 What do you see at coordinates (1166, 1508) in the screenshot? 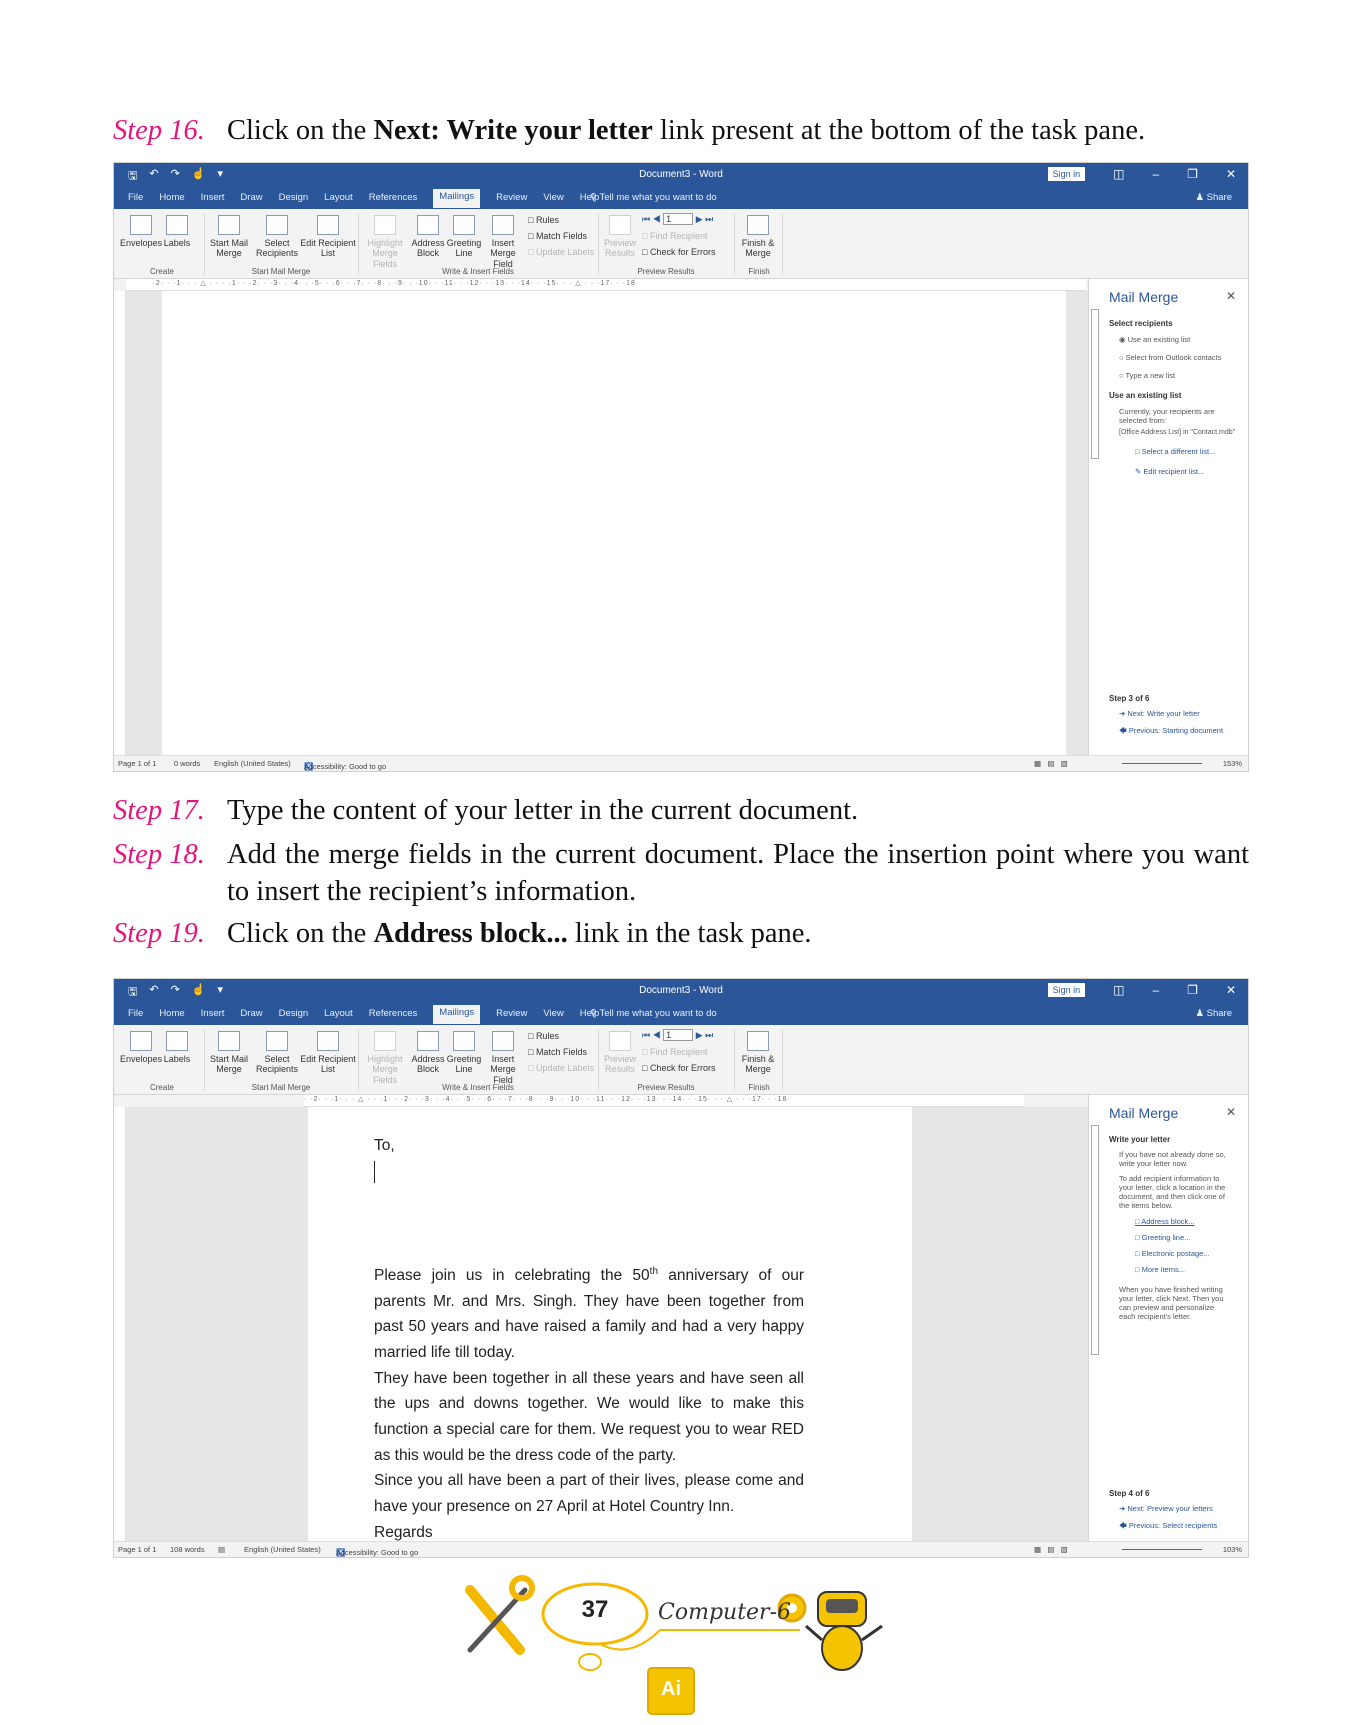
I see `next-preview-letters-link: ➜ Next: Preview your letters` at bounding box center [1166, 1508].